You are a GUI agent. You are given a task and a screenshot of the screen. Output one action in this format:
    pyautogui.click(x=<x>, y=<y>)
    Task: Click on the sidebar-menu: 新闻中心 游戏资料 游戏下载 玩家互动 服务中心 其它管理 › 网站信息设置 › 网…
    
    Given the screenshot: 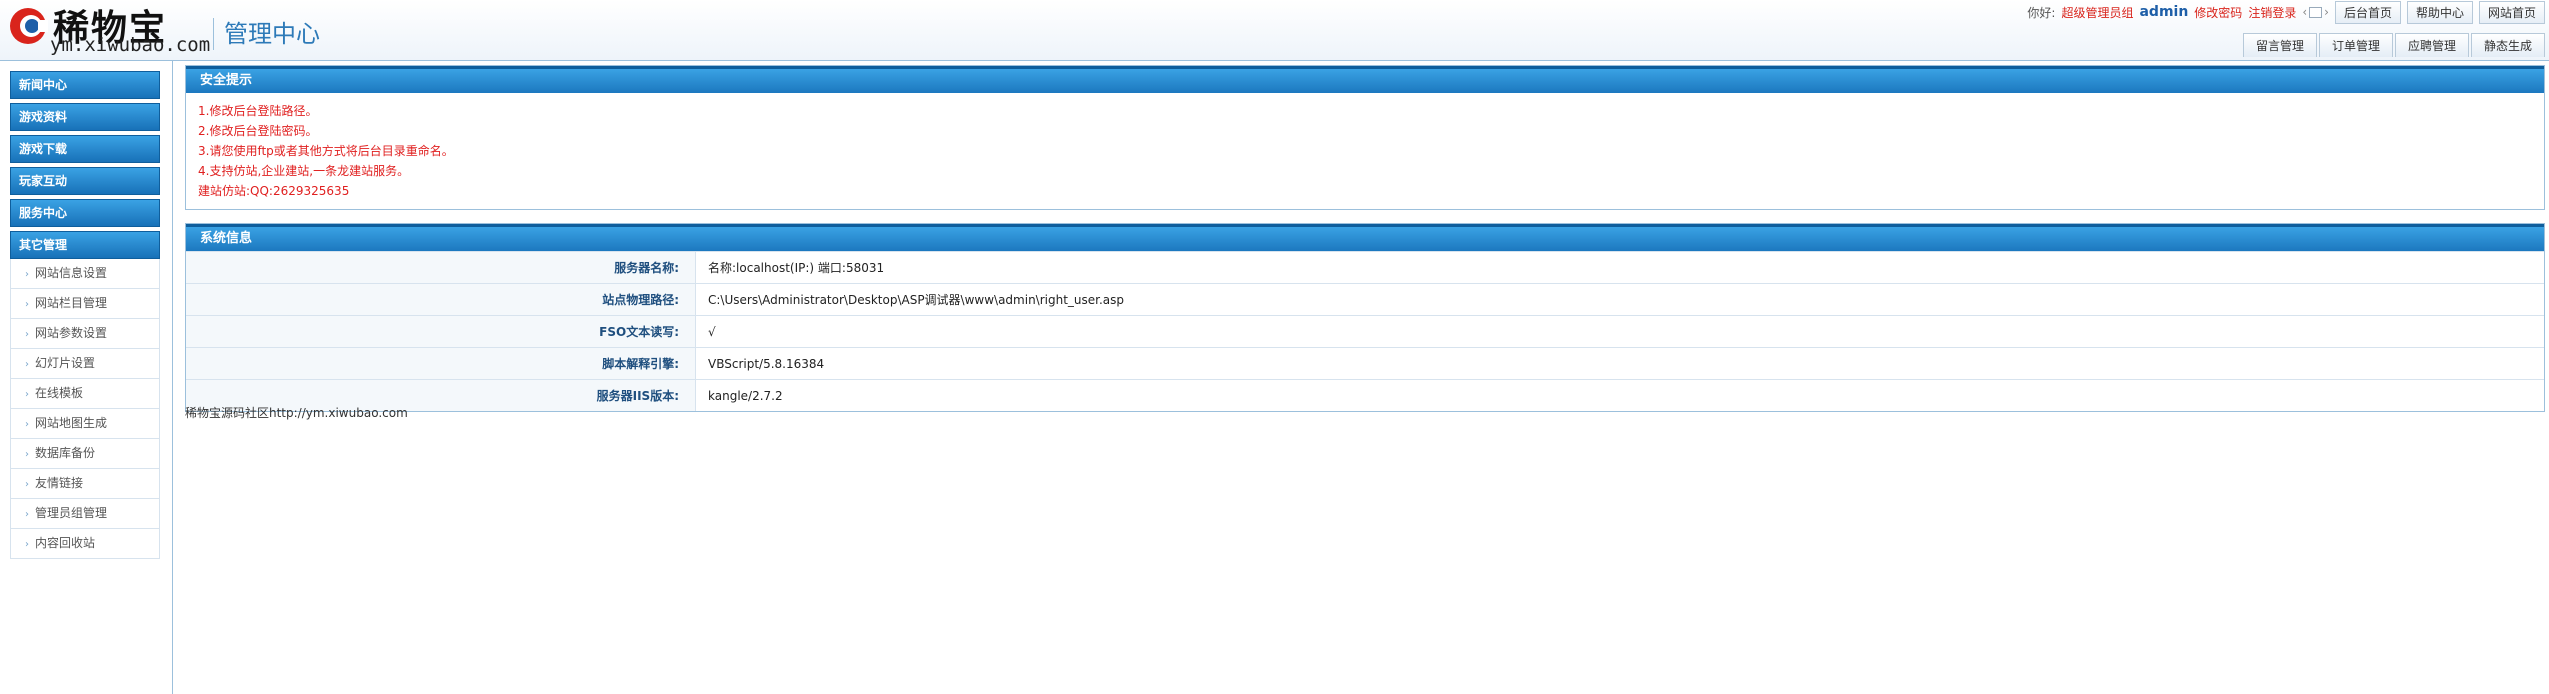 What is the action you would take?
    pyautogui.click(x=85, y=315)
    